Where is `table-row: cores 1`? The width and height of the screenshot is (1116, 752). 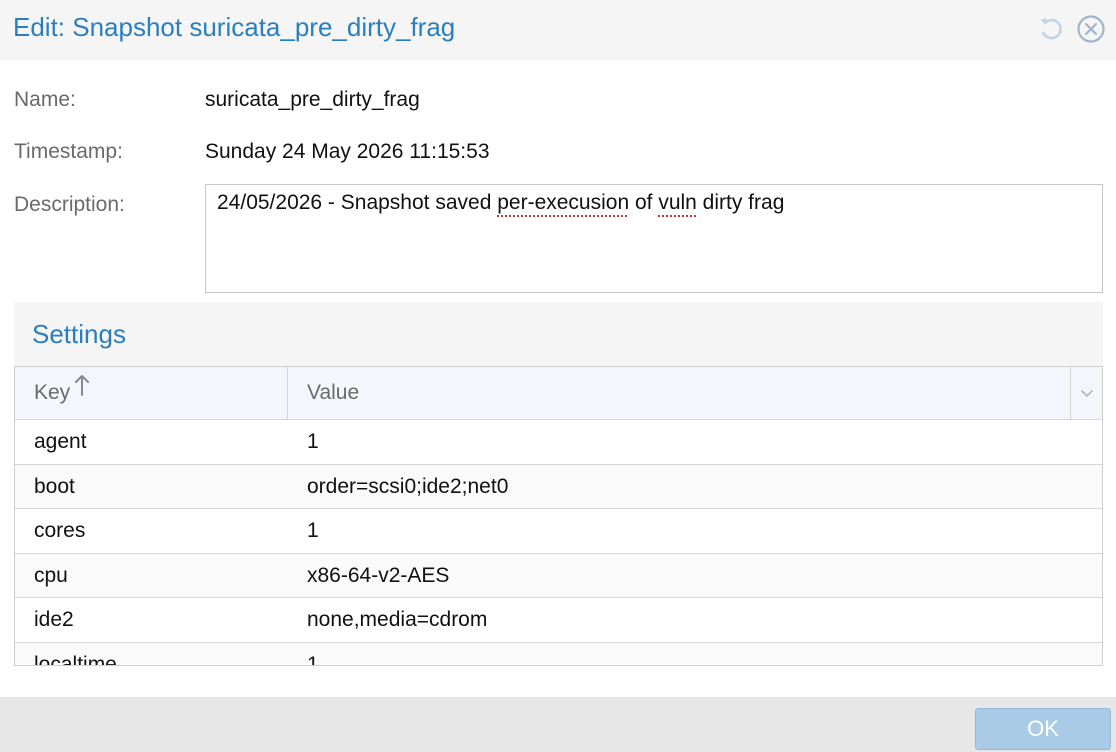 table-row: cores 1 is located at coordinates (558, 531).